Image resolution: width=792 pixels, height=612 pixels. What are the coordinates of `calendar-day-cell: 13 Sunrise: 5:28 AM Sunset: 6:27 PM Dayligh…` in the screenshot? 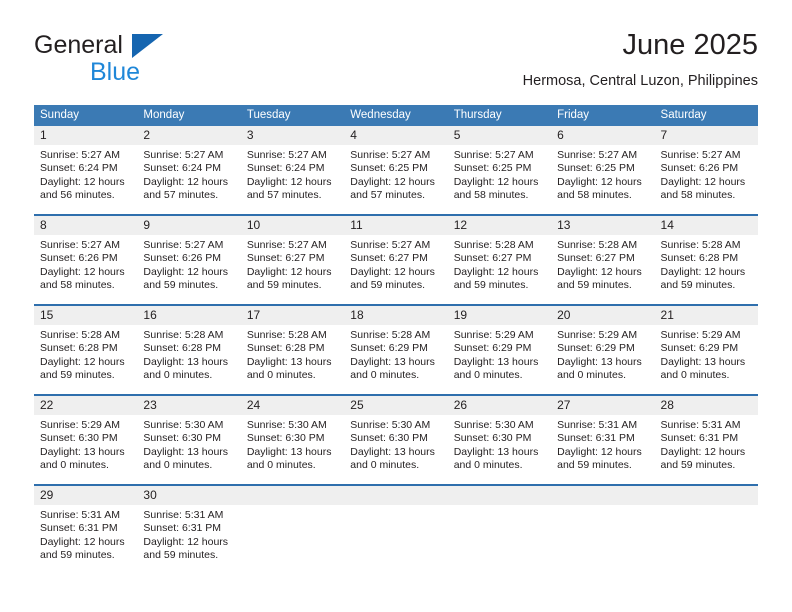 It's located at (603, 259).